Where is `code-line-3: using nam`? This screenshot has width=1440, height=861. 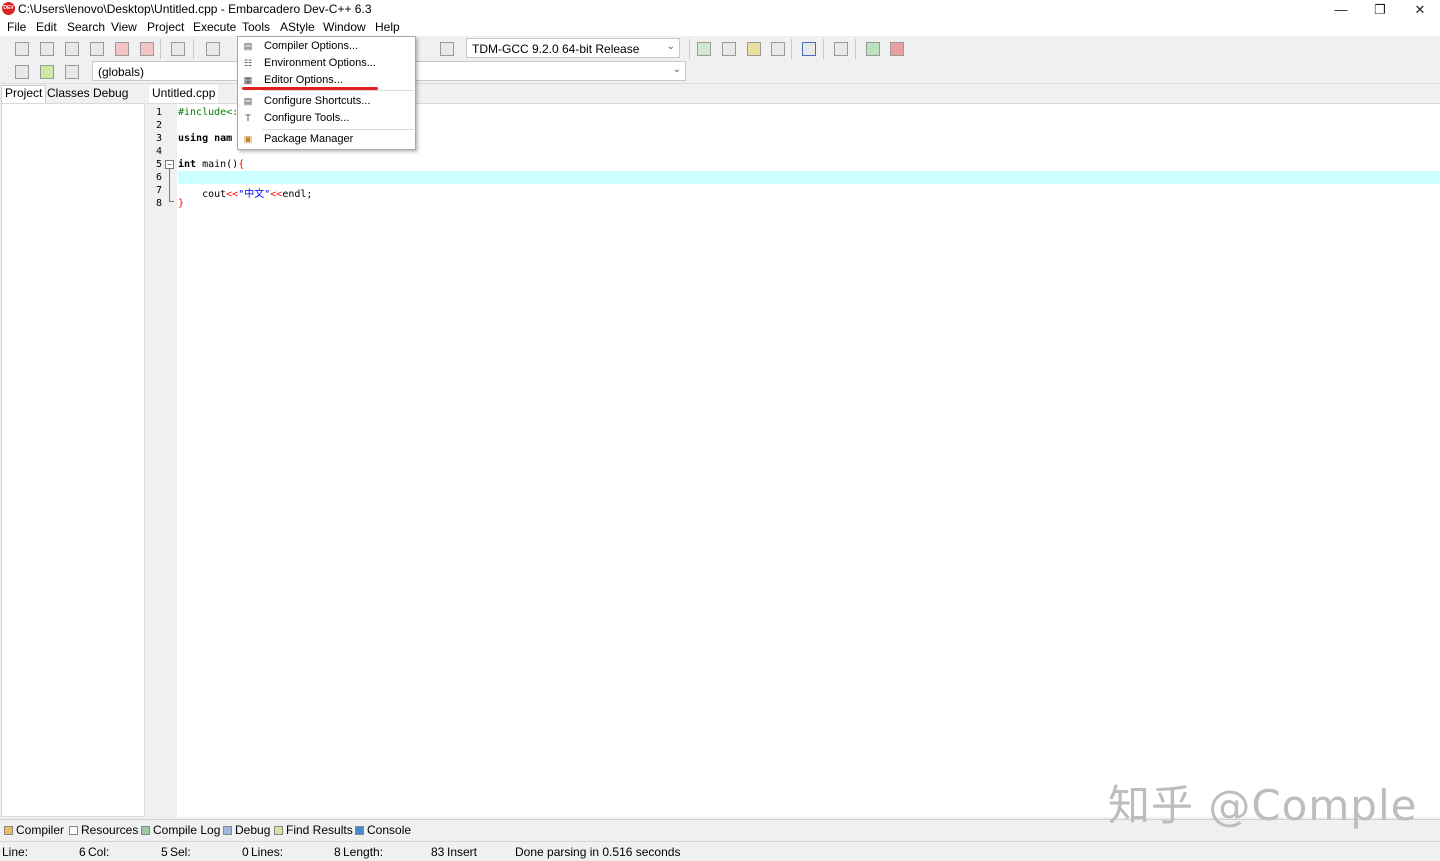 code-line-3: using nam is located at coordinates (205, 138).